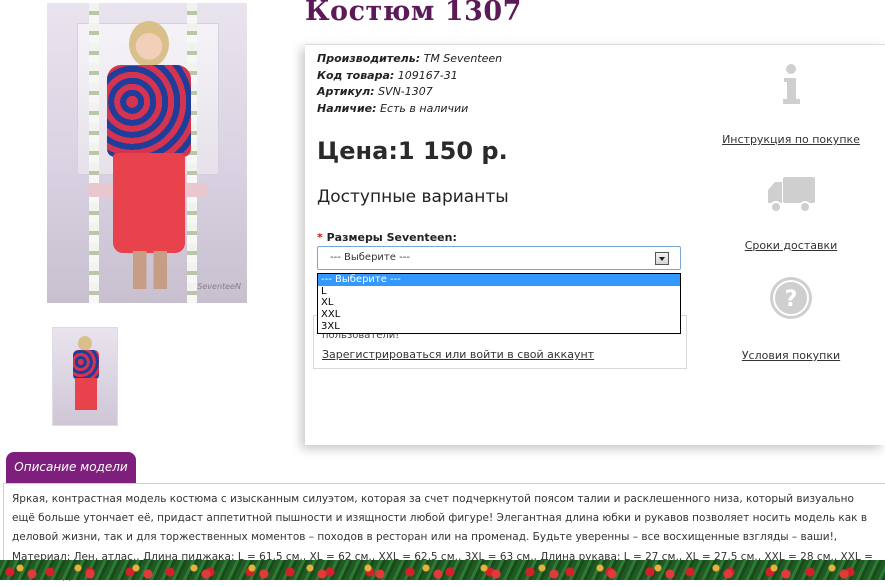  I want to click on photo-floral-column-left, so click(94, 153).